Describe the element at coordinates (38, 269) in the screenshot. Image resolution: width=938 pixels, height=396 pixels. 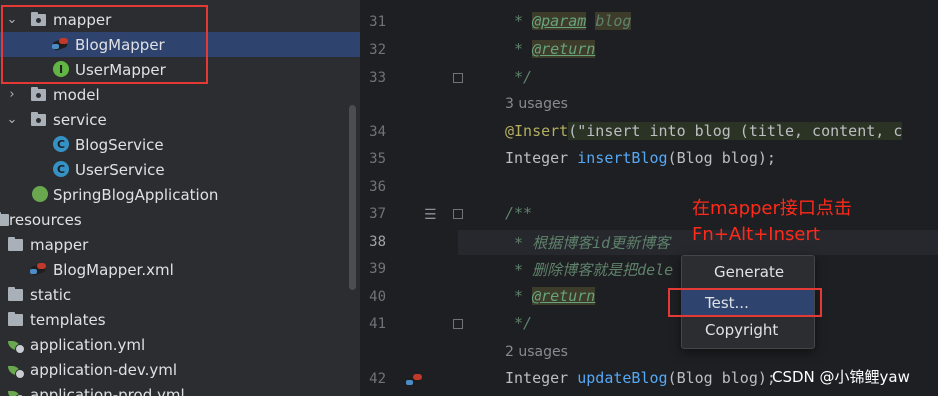
I see `mybatis-xml-icon` at that location.